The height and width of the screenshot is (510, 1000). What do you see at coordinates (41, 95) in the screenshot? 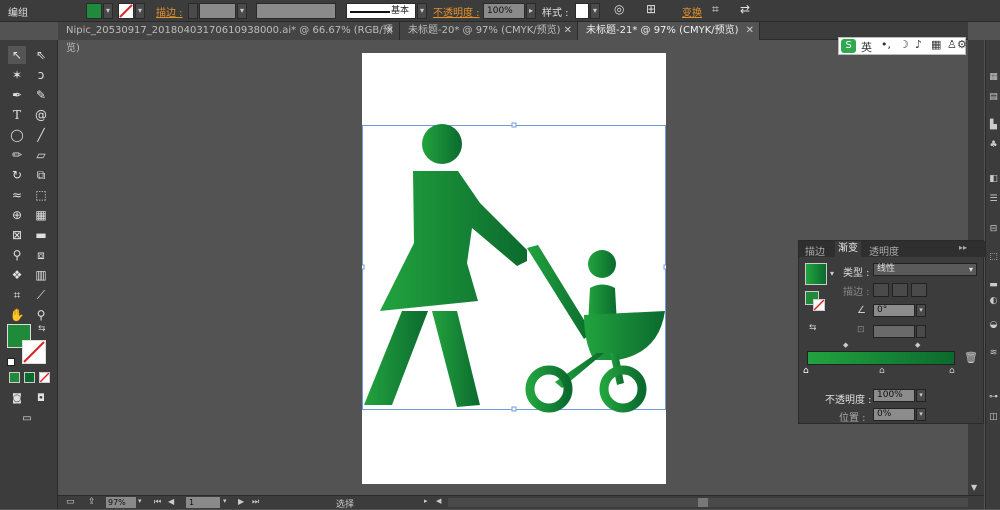
I see `curvature-tool-icon: ✎` at bounding box center [41, 95].